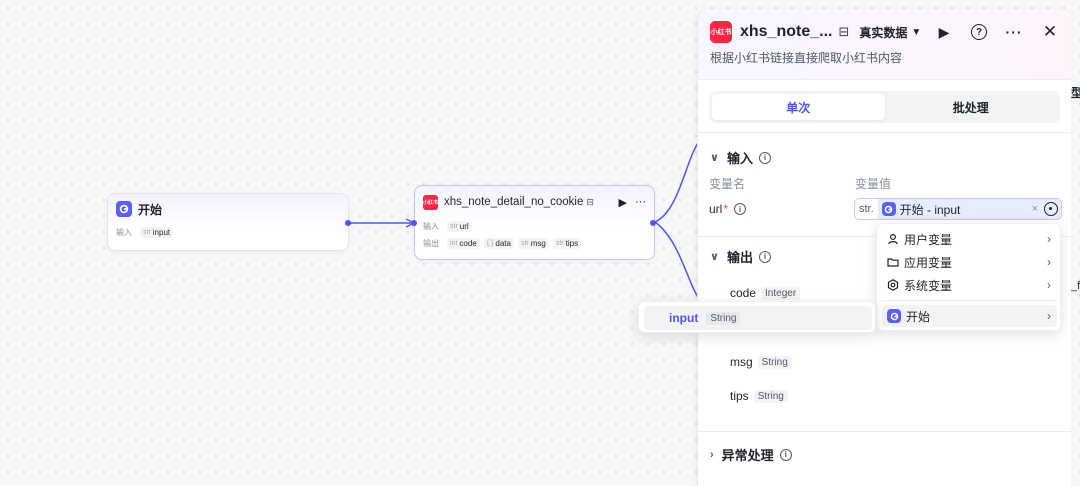 The width and height of the screenshot is (1080, 486). What do you see at coordinates (161, 232) in the screenshot?
I see `param-name: input` at bounding box center [161, 232].